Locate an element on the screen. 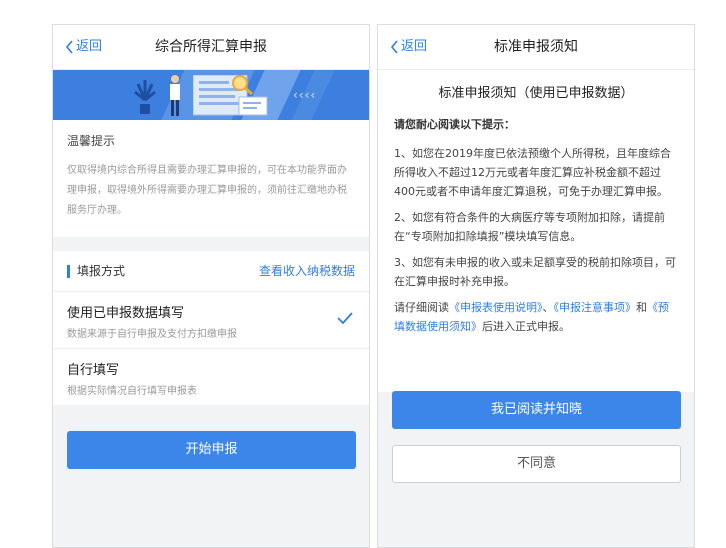 The image size is (726, 548). magnifier-icon is located at coordinates (242, 85).